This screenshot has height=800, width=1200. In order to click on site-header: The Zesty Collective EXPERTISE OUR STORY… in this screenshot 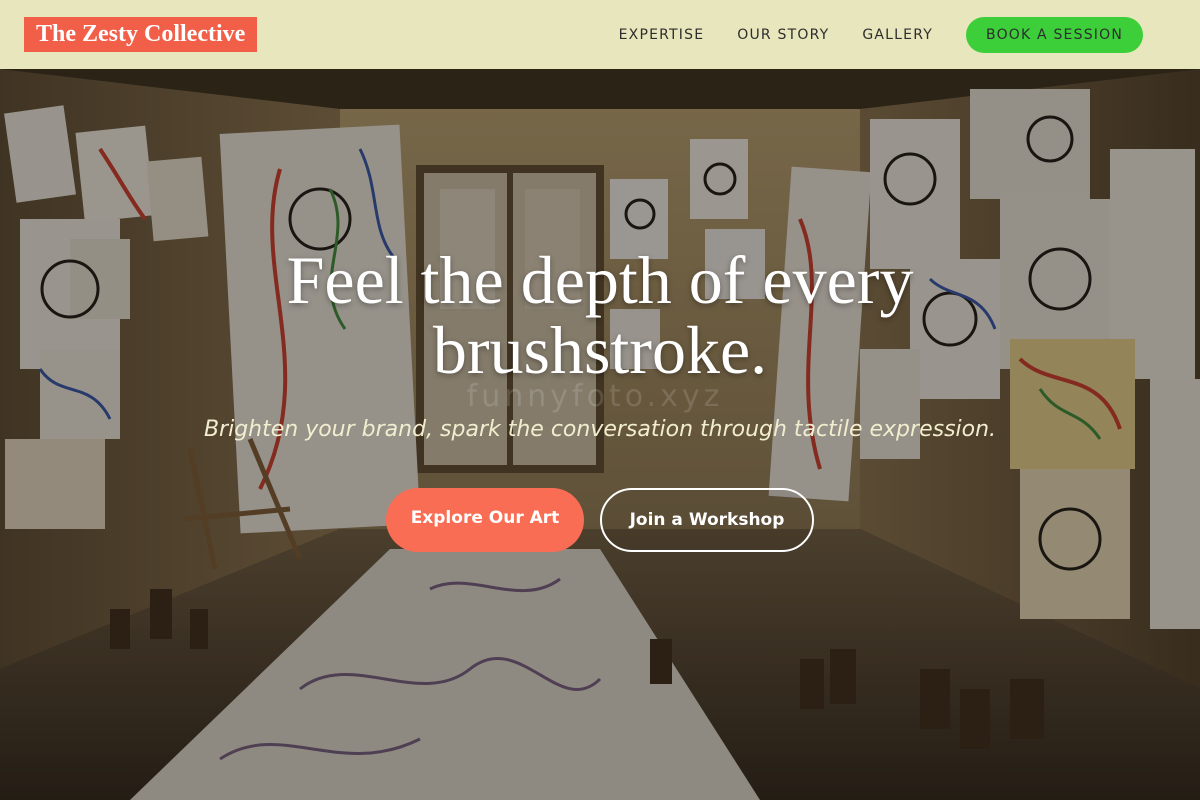, I will do `click(600, 34)`.